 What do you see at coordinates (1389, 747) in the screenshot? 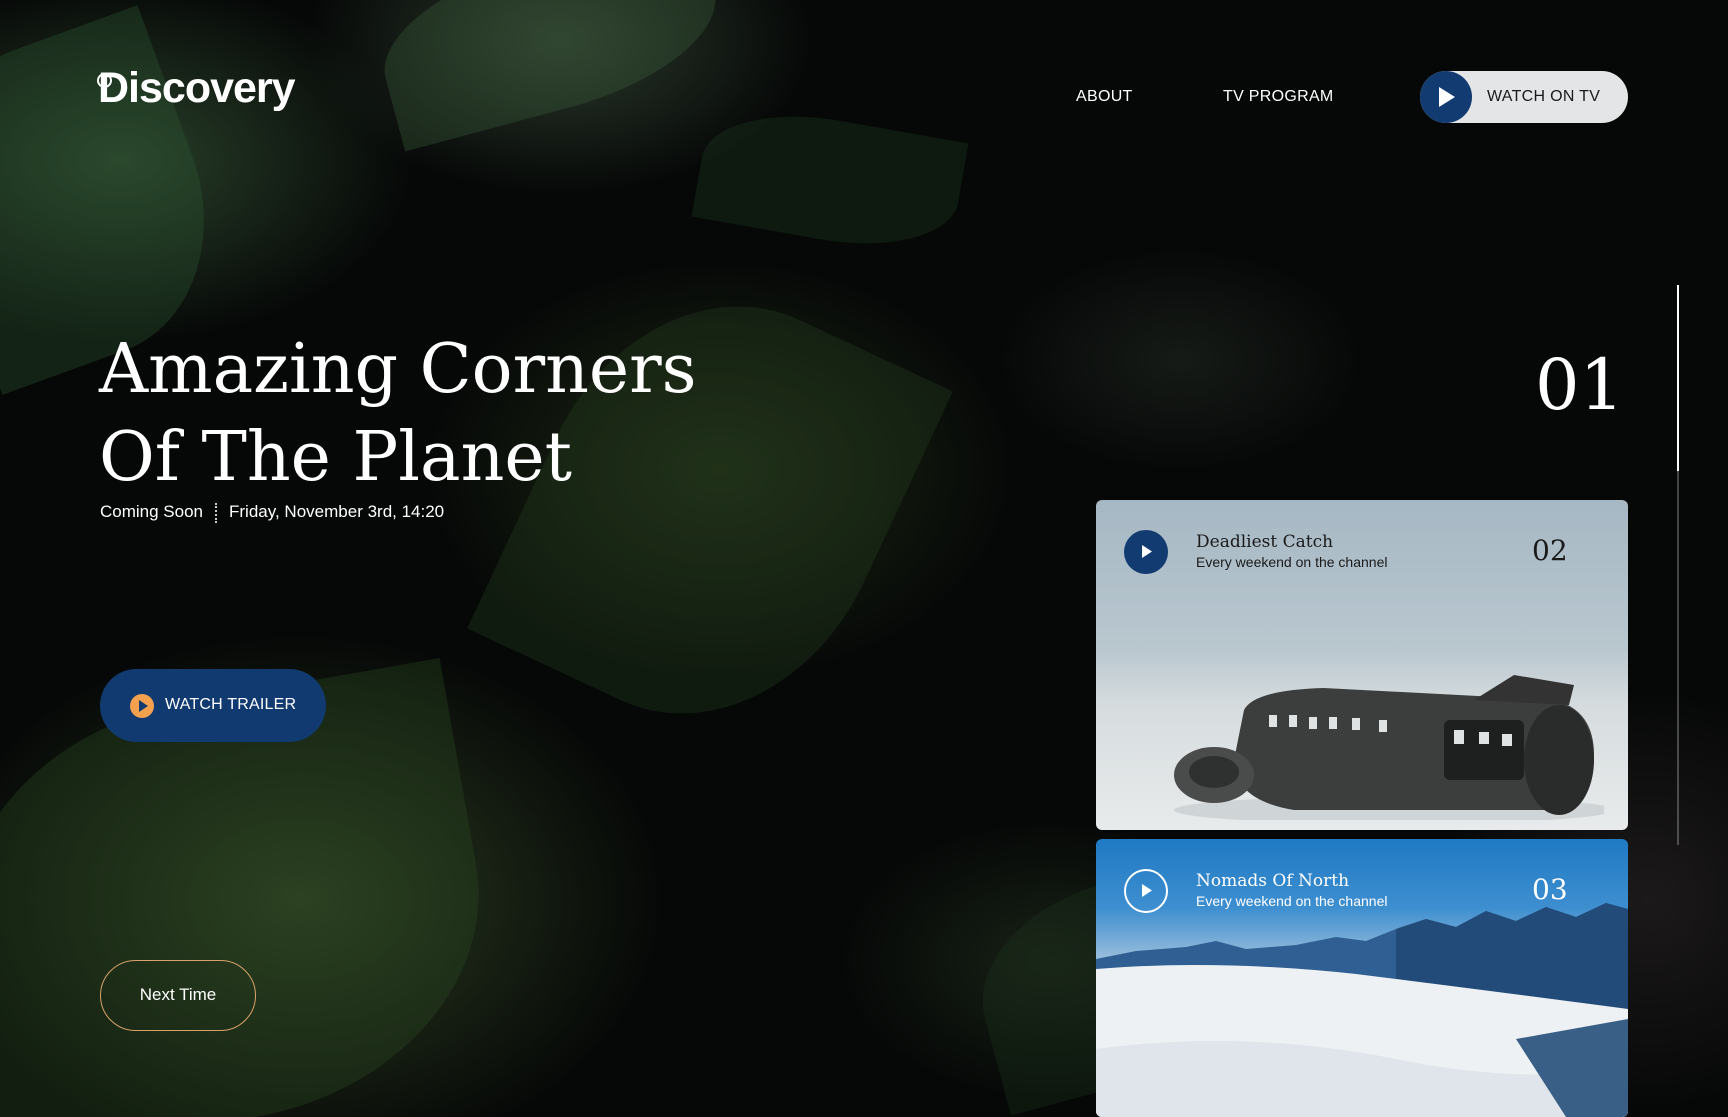
I see `plane-wreck-image` at bounding box center [1389, 747].